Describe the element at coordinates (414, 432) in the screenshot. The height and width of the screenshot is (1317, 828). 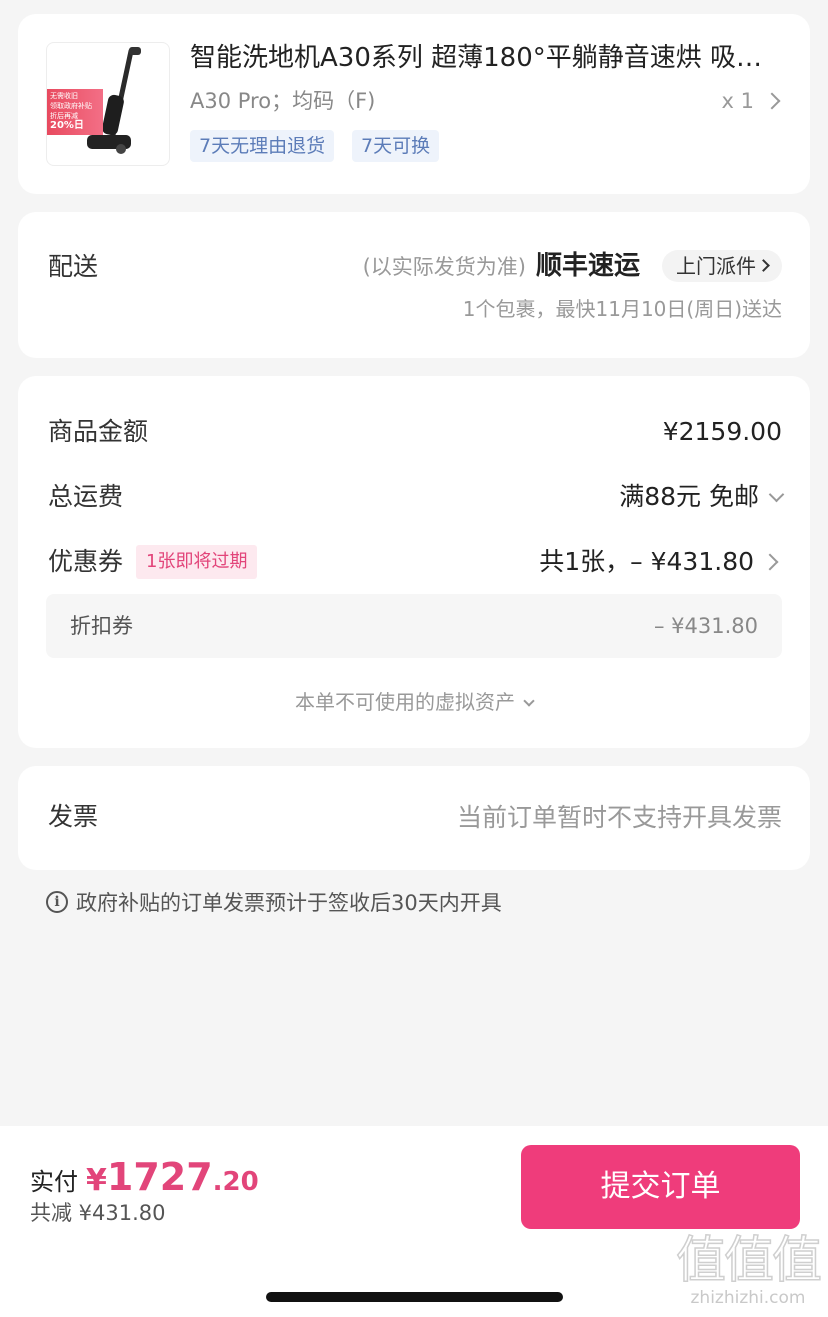
I see `goods-amount-row: 商品金额 ¥2159.00` at that location.